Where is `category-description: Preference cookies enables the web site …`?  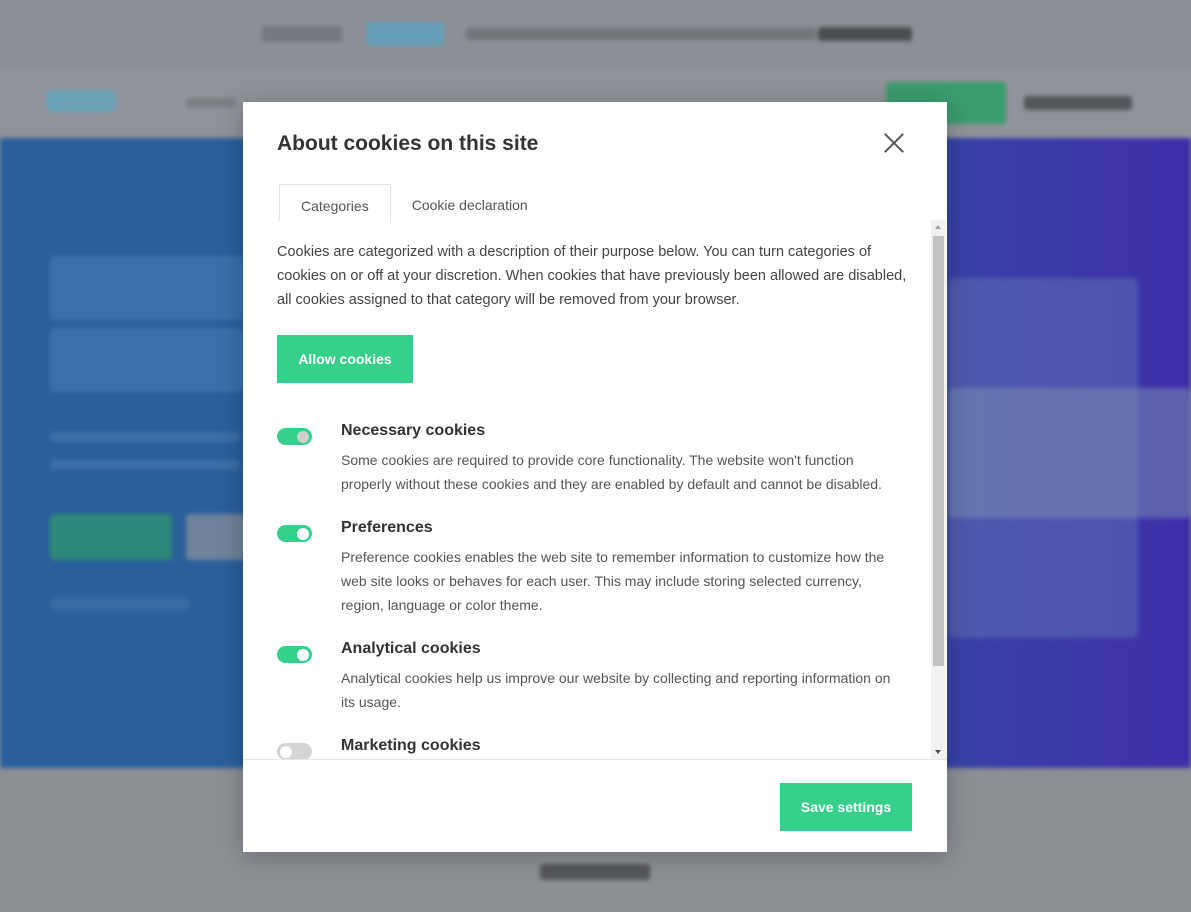 category-description: Preference cookies enables the web site … is located at coordinates (613, 581).